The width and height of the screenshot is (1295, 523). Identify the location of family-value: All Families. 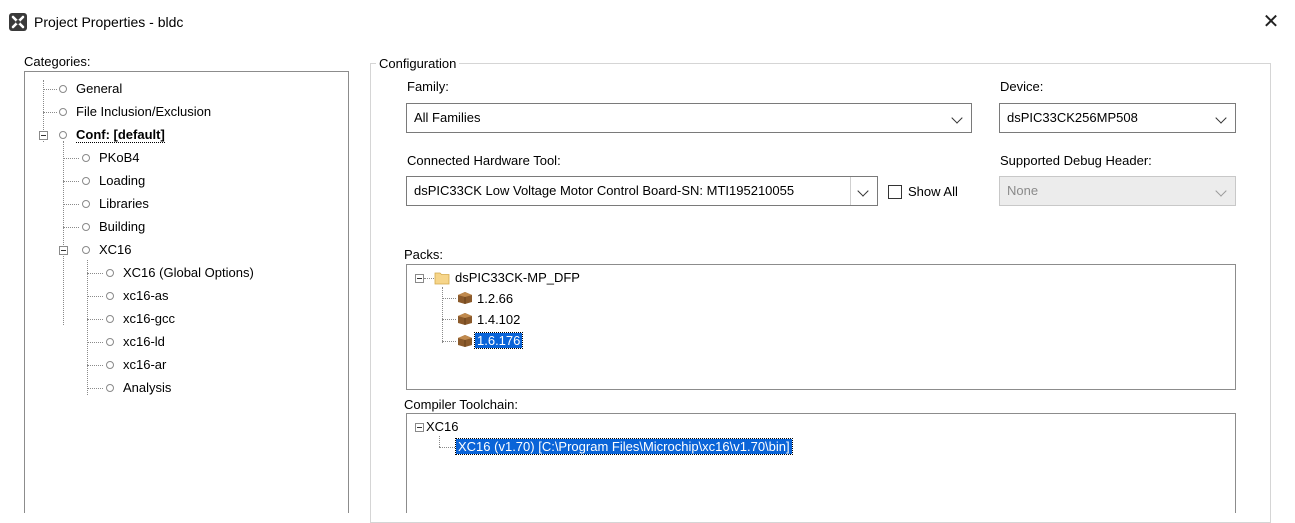
(447, 117).